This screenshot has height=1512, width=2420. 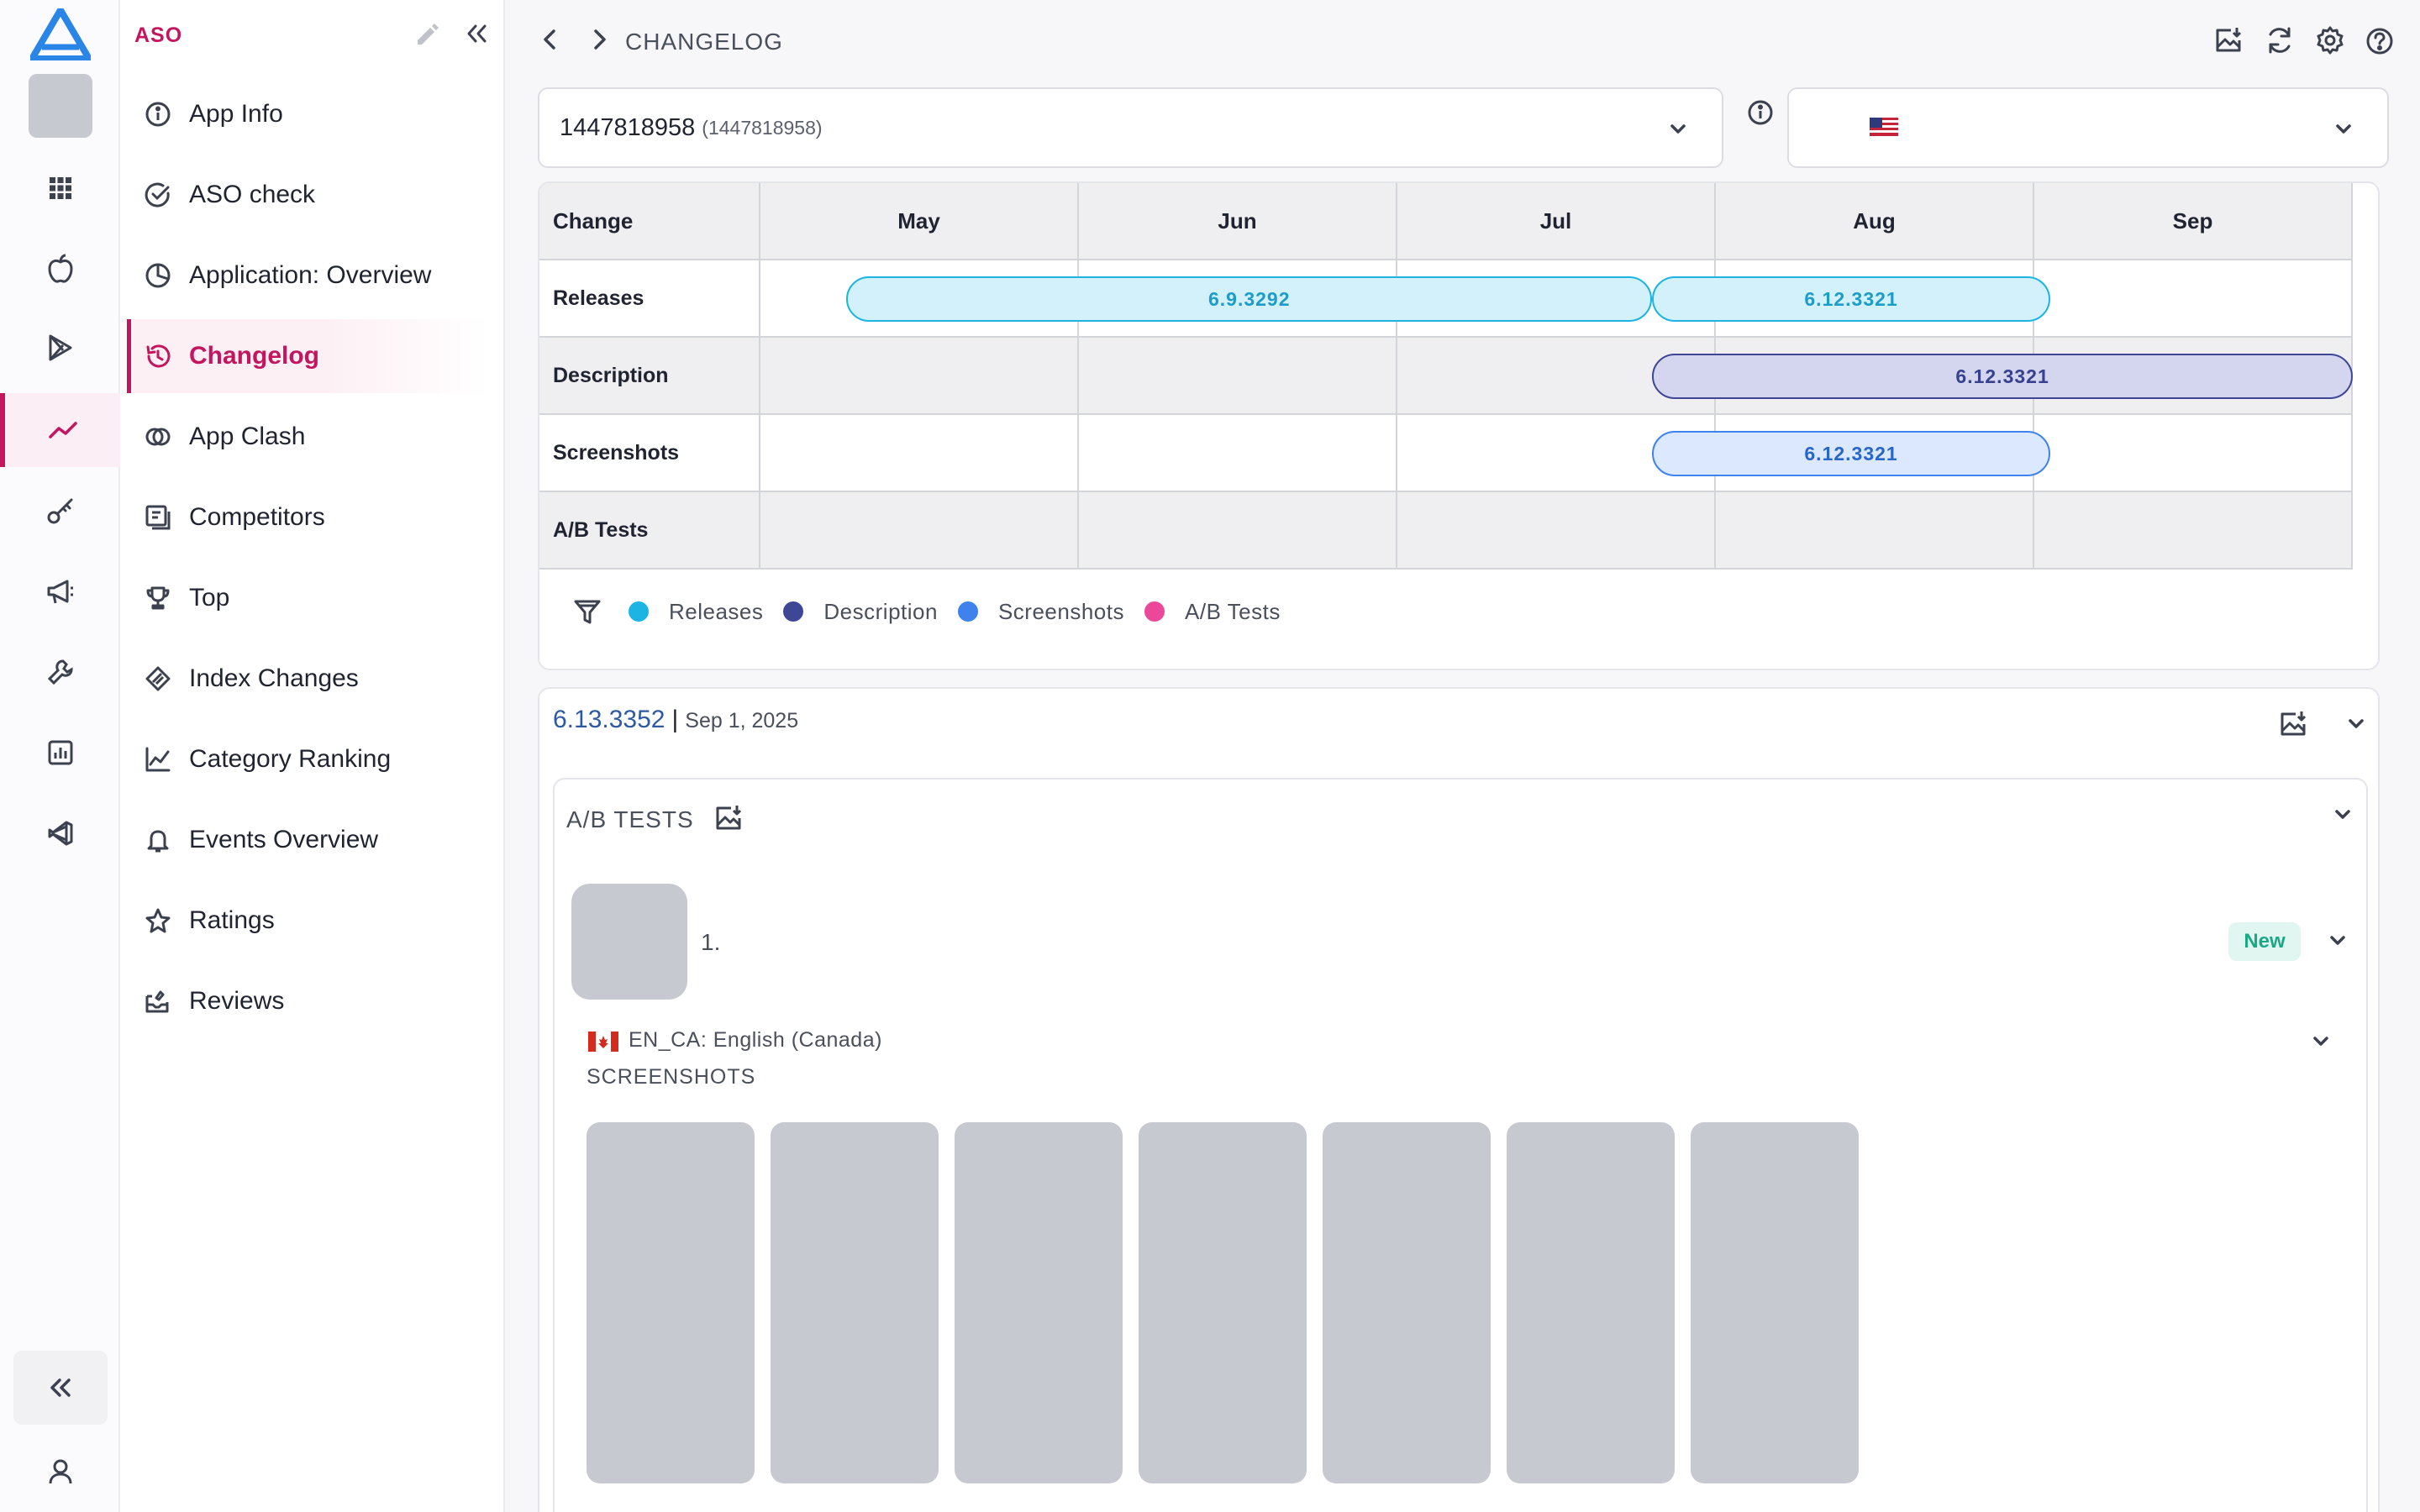 I want to click on rail-integrations, so click(x=60, y=833).